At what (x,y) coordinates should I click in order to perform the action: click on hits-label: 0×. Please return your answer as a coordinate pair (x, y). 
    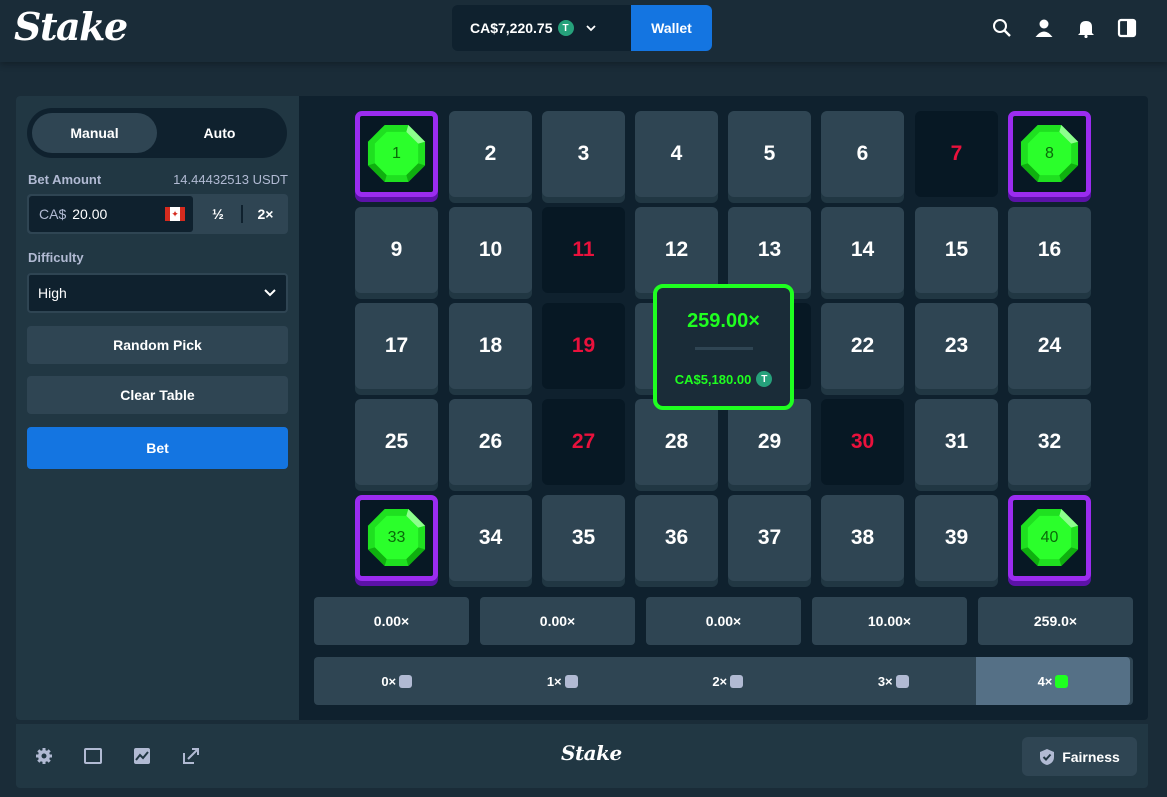
    Looking at the image, I should click on (389, 681).